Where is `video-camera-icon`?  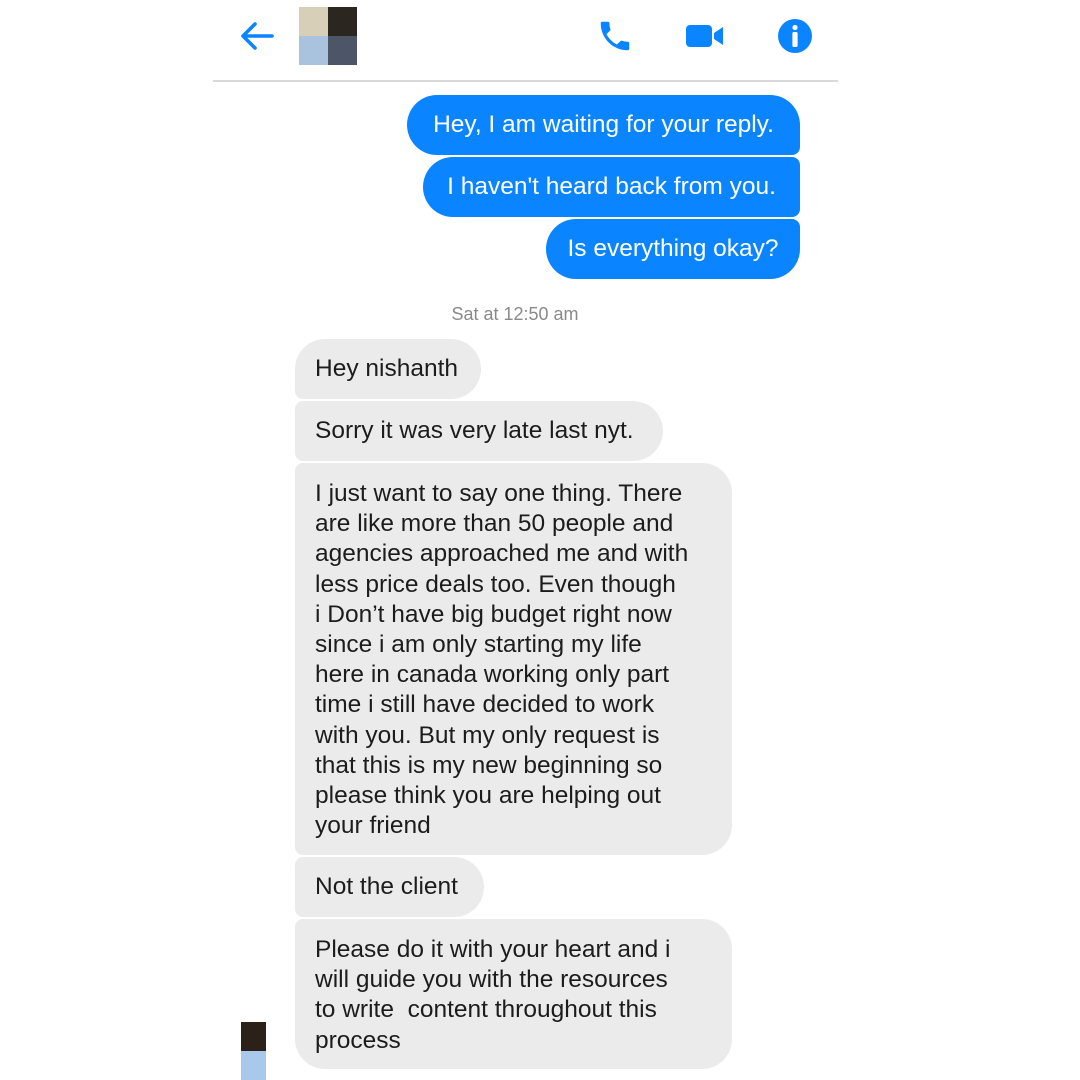
video-camera-icon is located at coordinates (705, 36).